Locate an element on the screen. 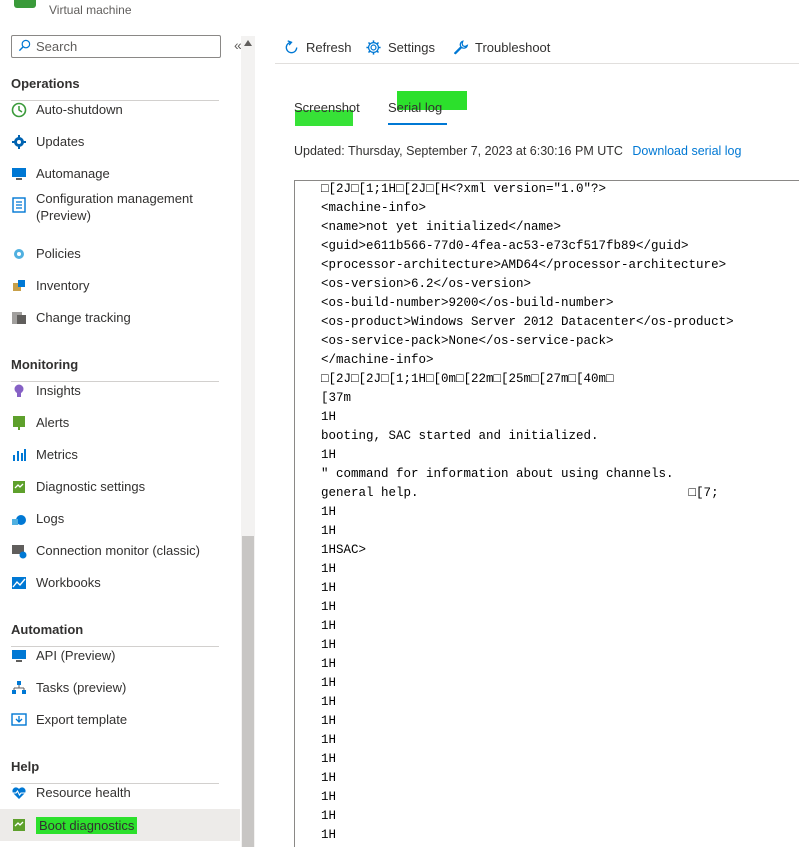 The height and width of the screenshot is (847, 799). bar-chart-icon is located at coordinates (19, 455).